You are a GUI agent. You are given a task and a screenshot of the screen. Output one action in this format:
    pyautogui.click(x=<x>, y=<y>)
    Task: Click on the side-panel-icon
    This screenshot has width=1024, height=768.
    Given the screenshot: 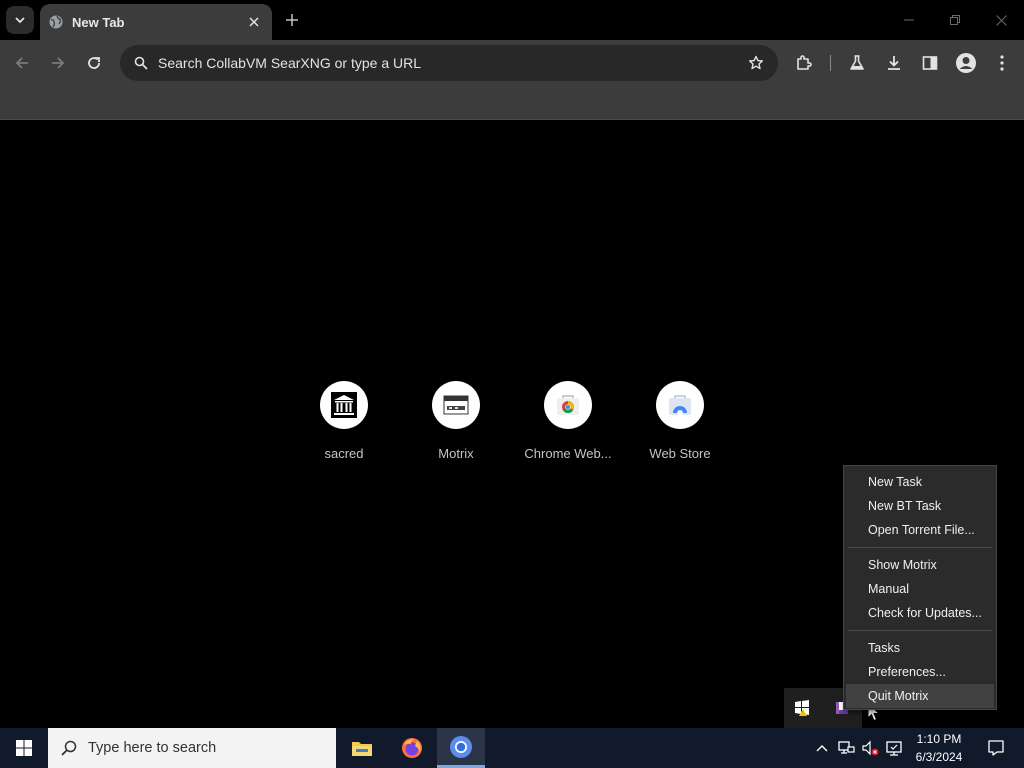 What is the action you would take?
    pyautogui.click(x=930, y=63)
    